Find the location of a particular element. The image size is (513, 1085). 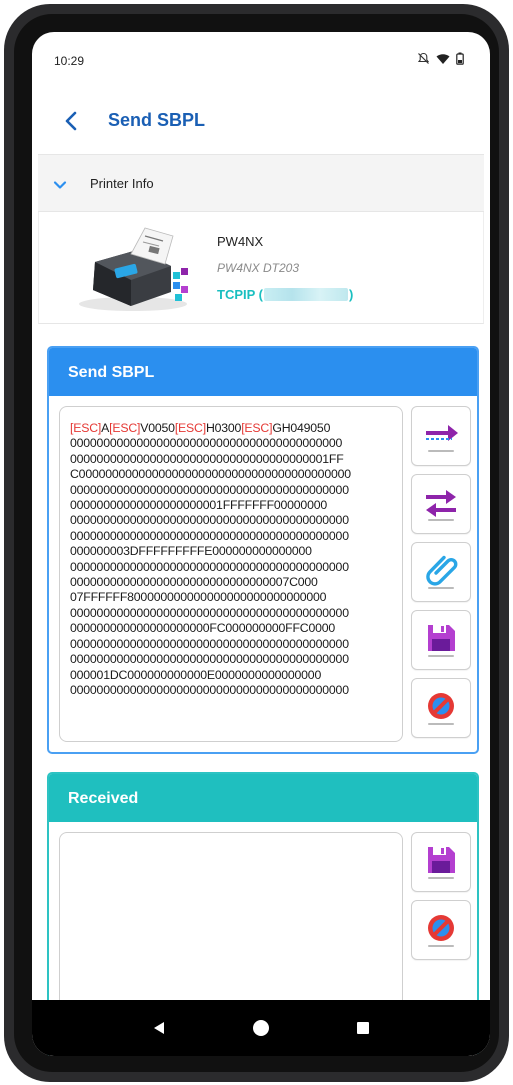

redacted-ip-address is located at coordinates (306, 294).